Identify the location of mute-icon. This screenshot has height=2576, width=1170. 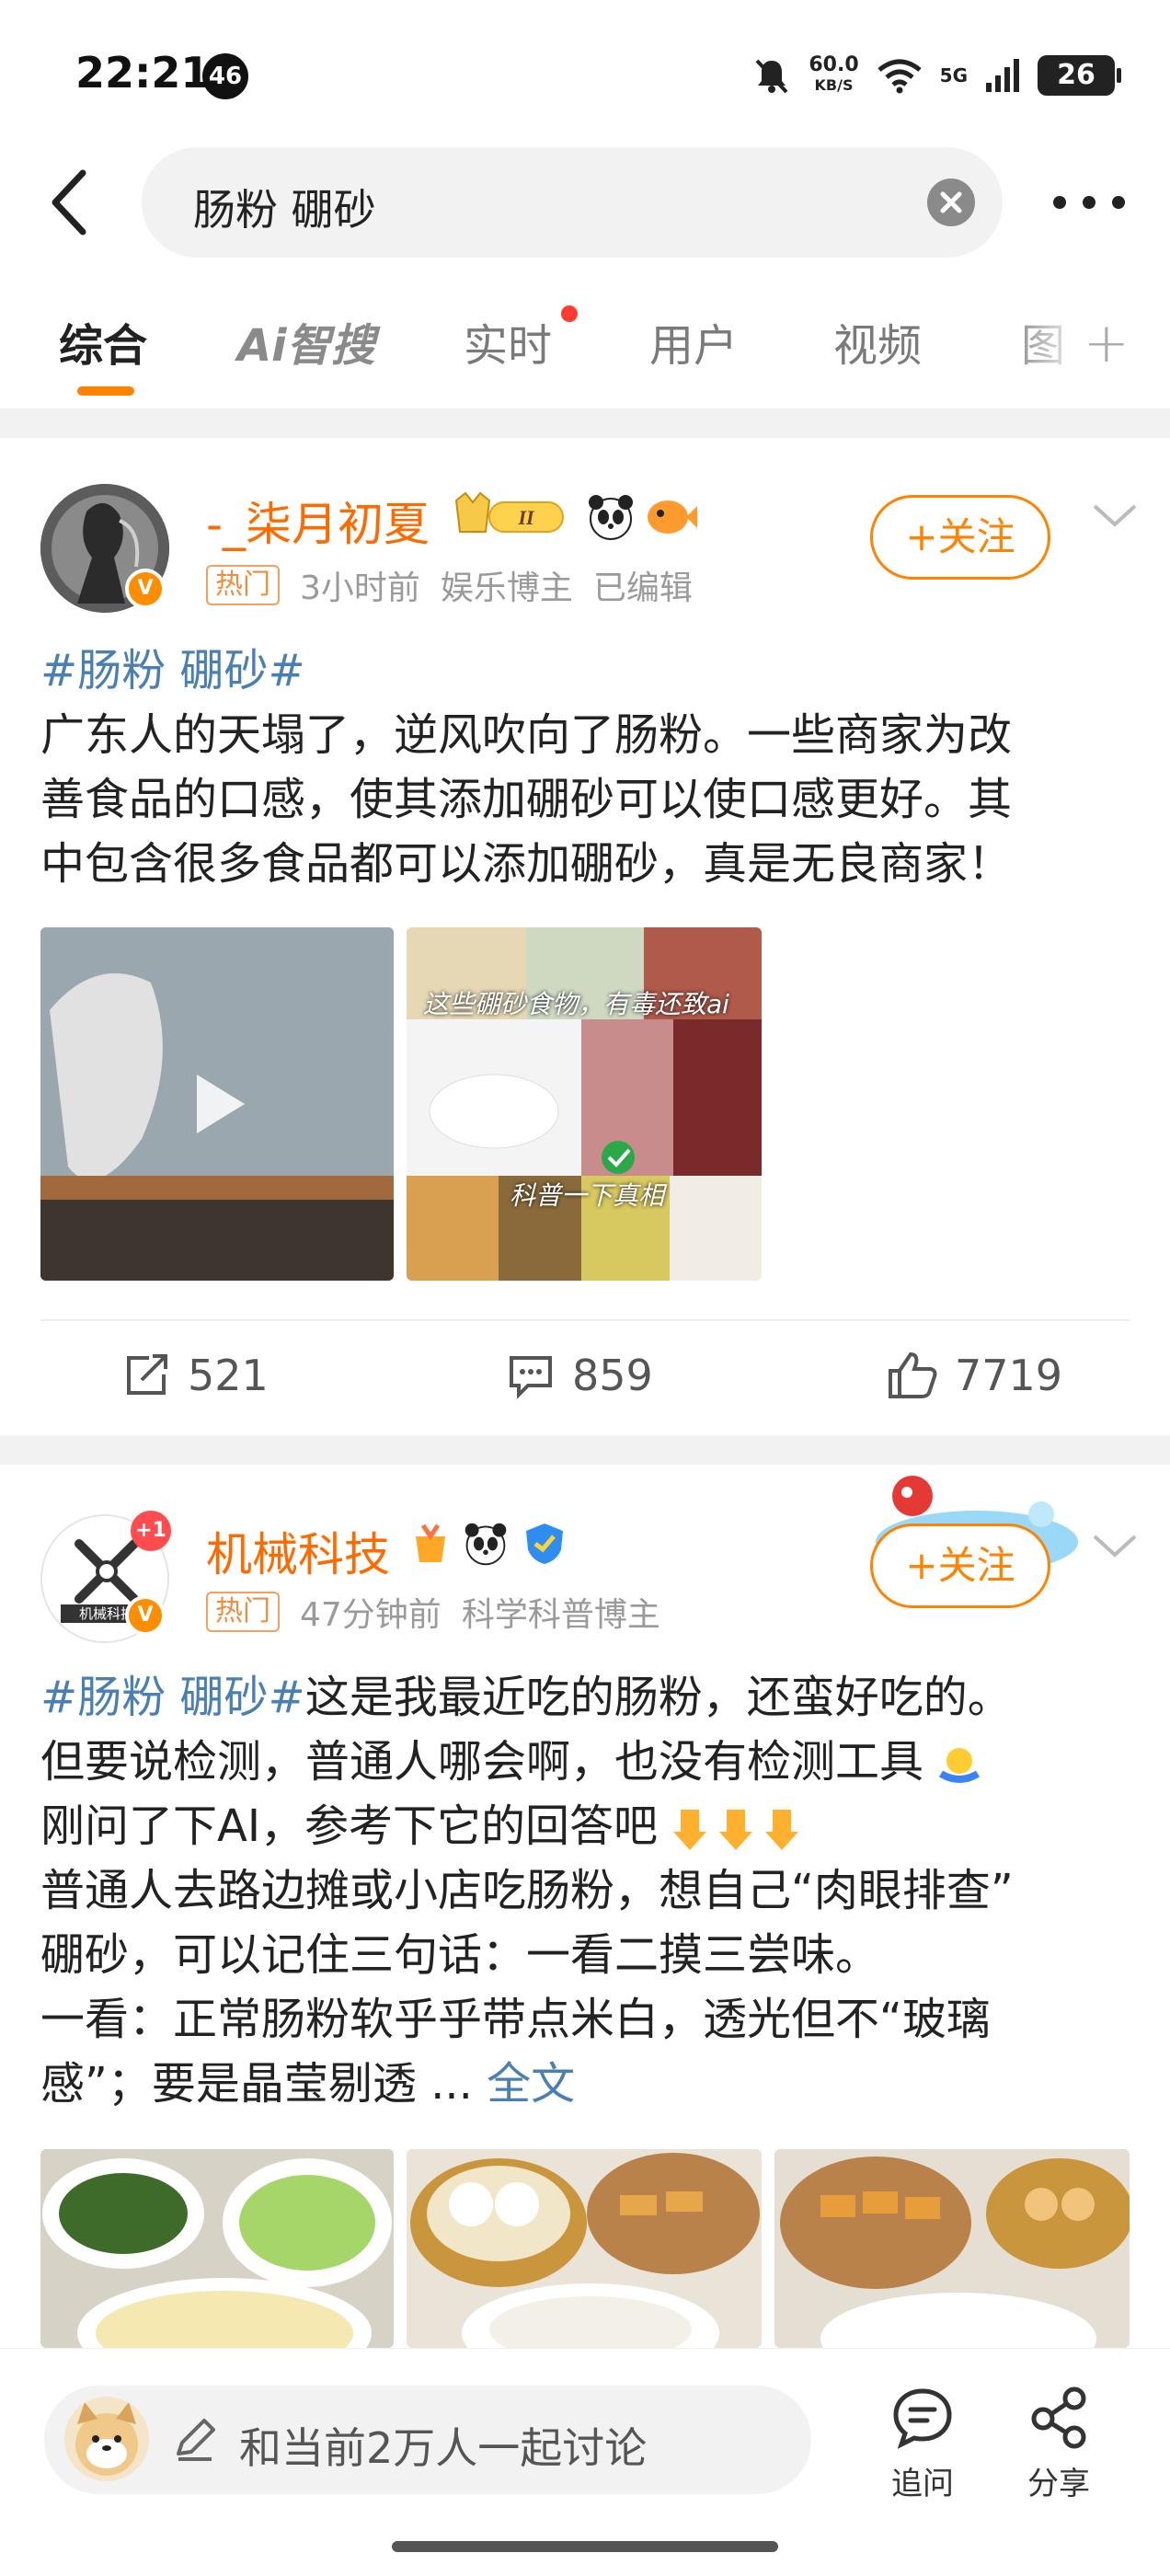
(771, 76).